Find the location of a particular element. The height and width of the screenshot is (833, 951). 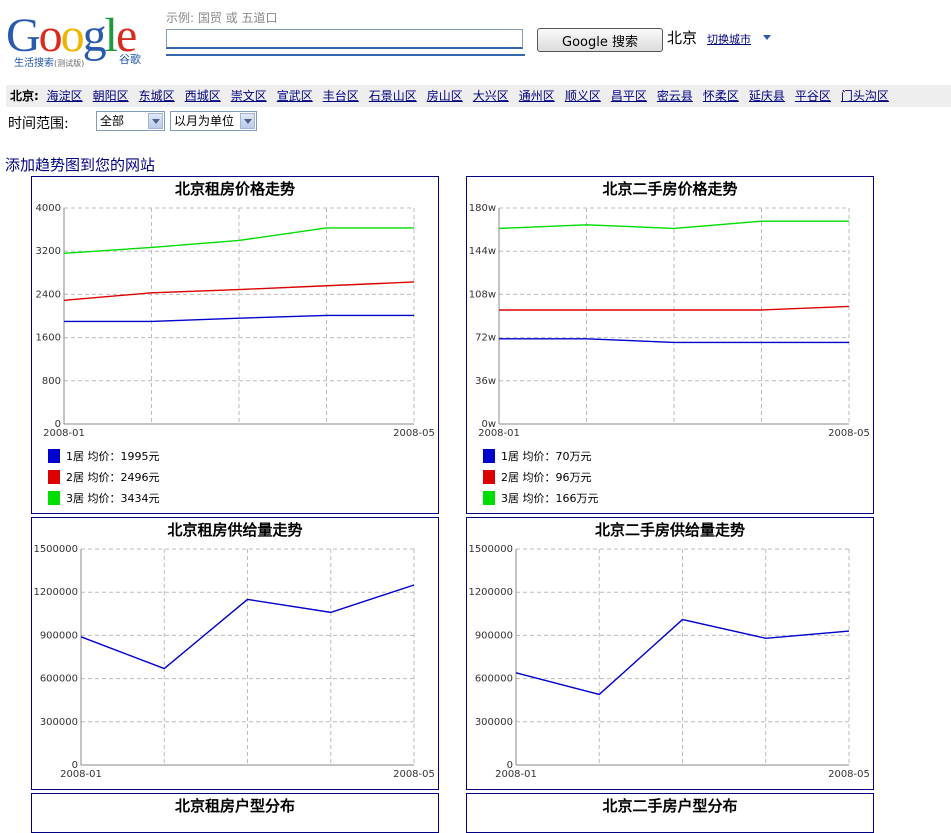

y-tick-label: 36w is located at coordinates (485, 381).